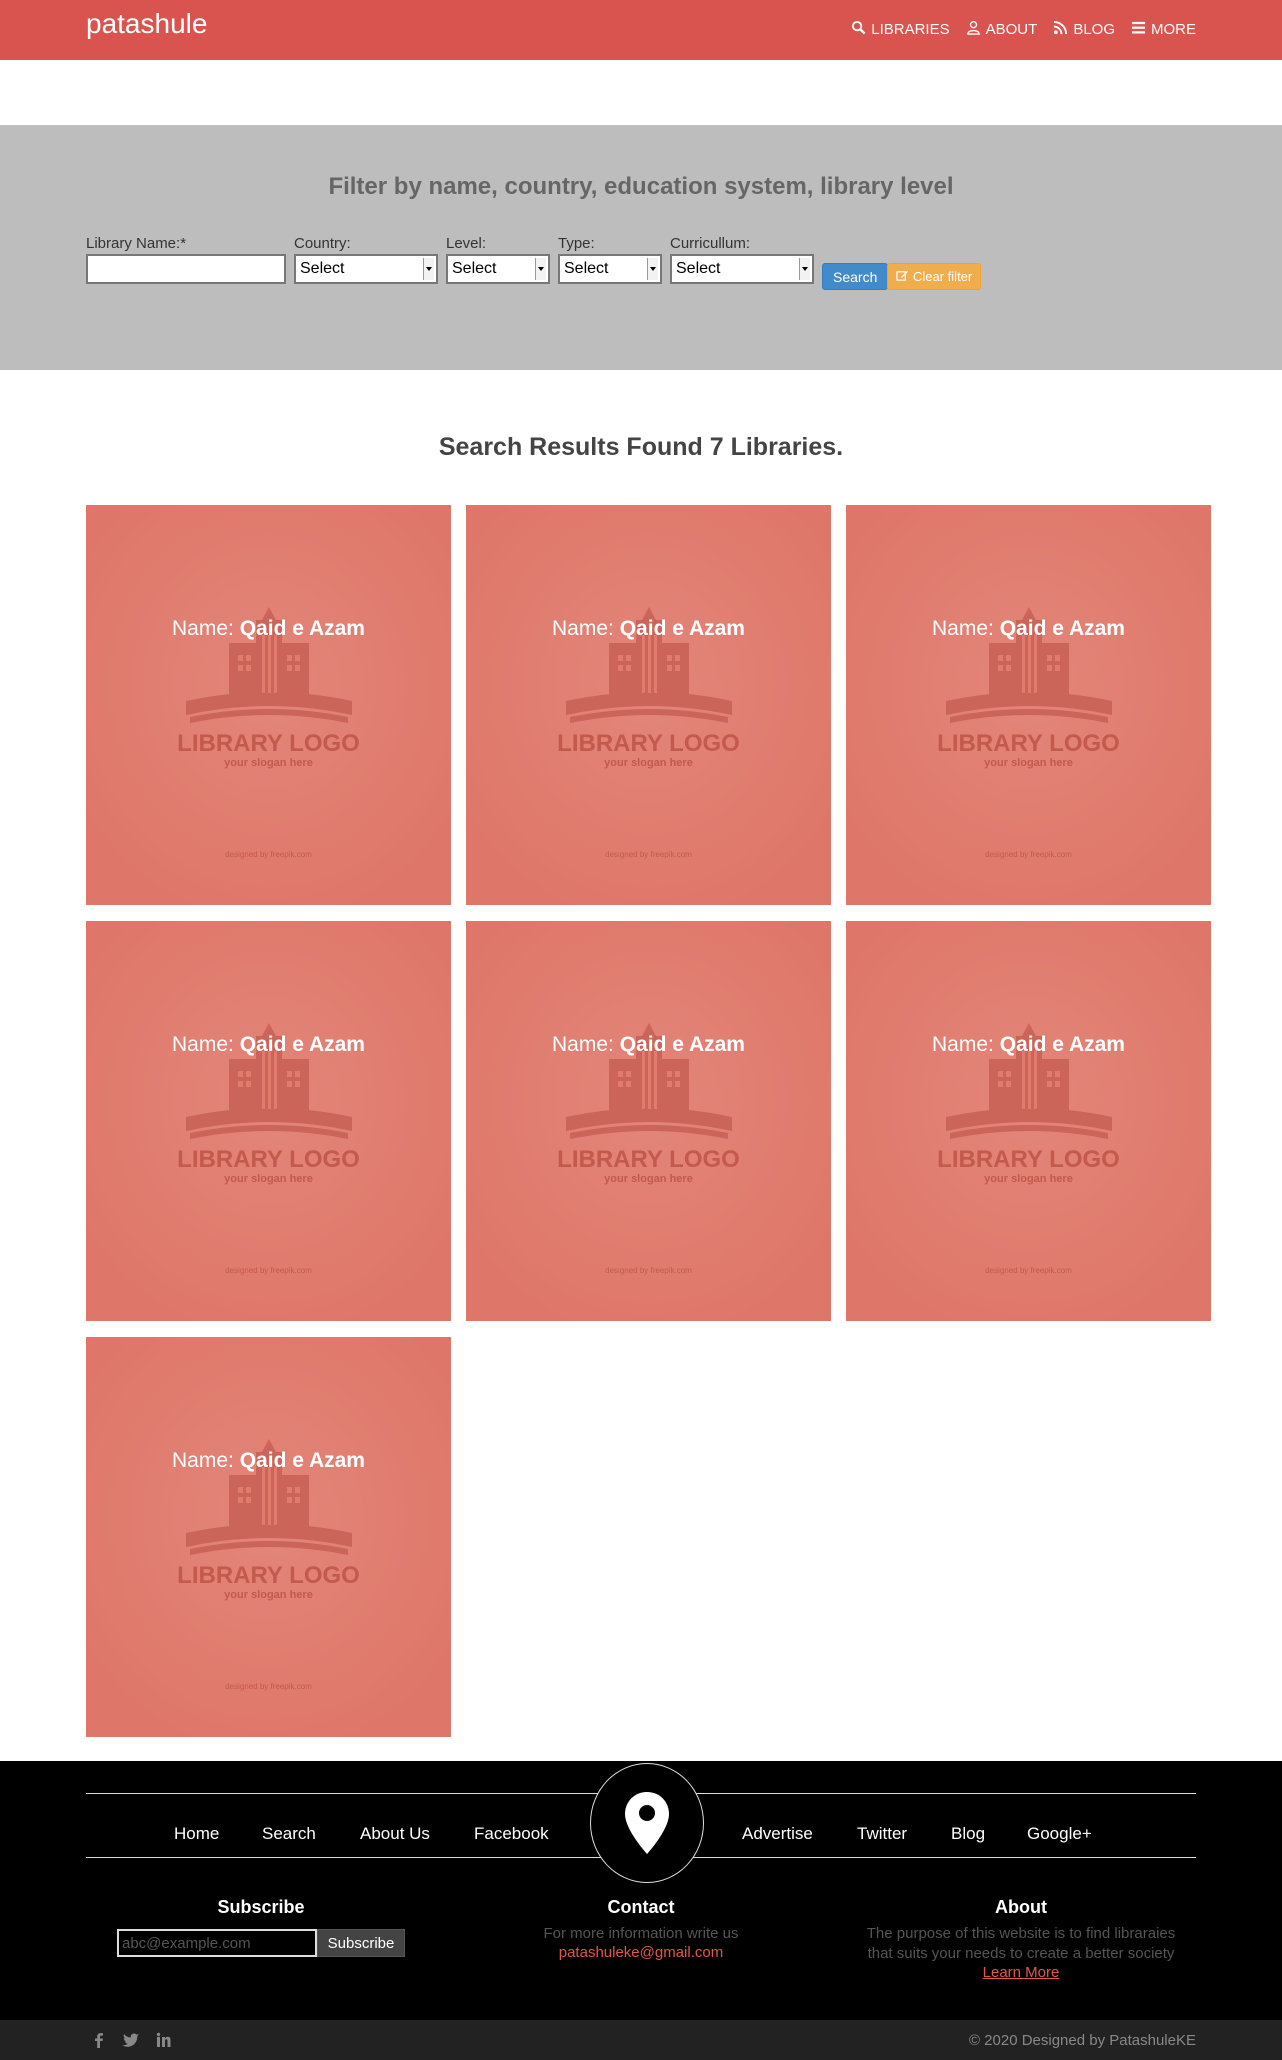 This screenshot has height=2060, width=1282. I want to click on twitter-icon, so click(131, 2040).